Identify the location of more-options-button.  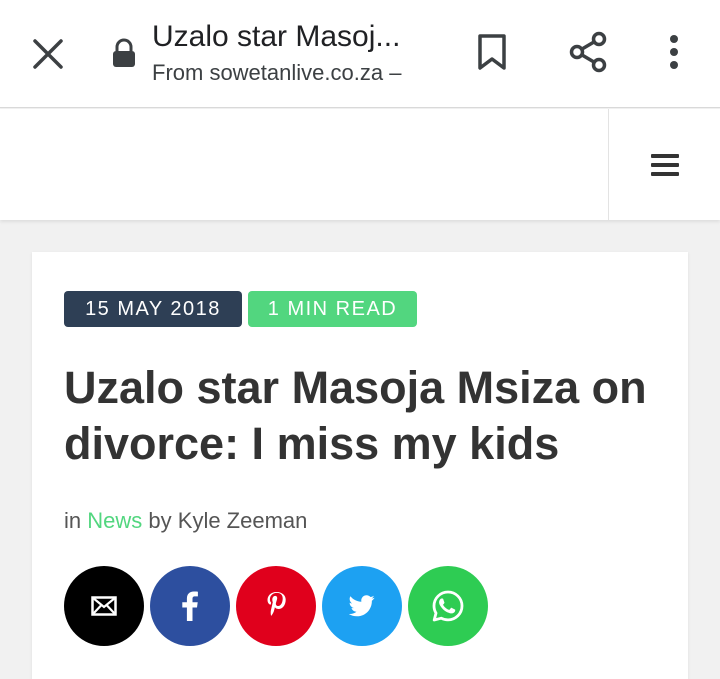
(674, 52).